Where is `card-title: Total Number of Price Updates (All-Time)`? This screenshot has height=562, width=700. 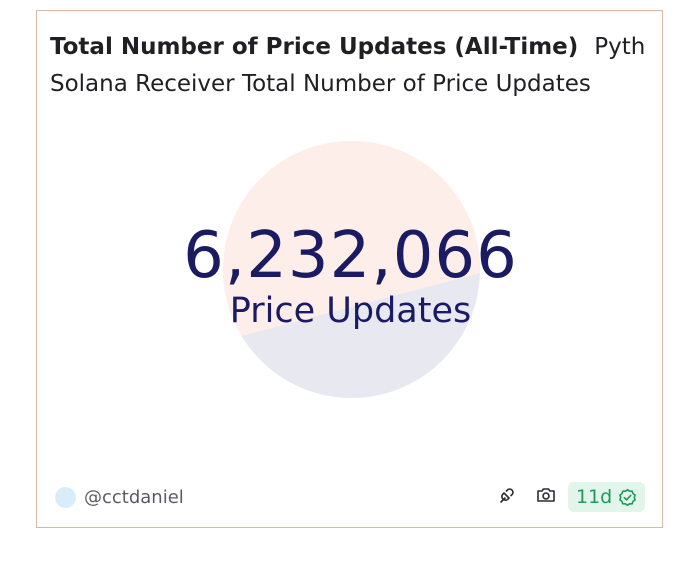 card-title: Total Number of Price Updates (All-Time) is located at coordinates (314, 47).